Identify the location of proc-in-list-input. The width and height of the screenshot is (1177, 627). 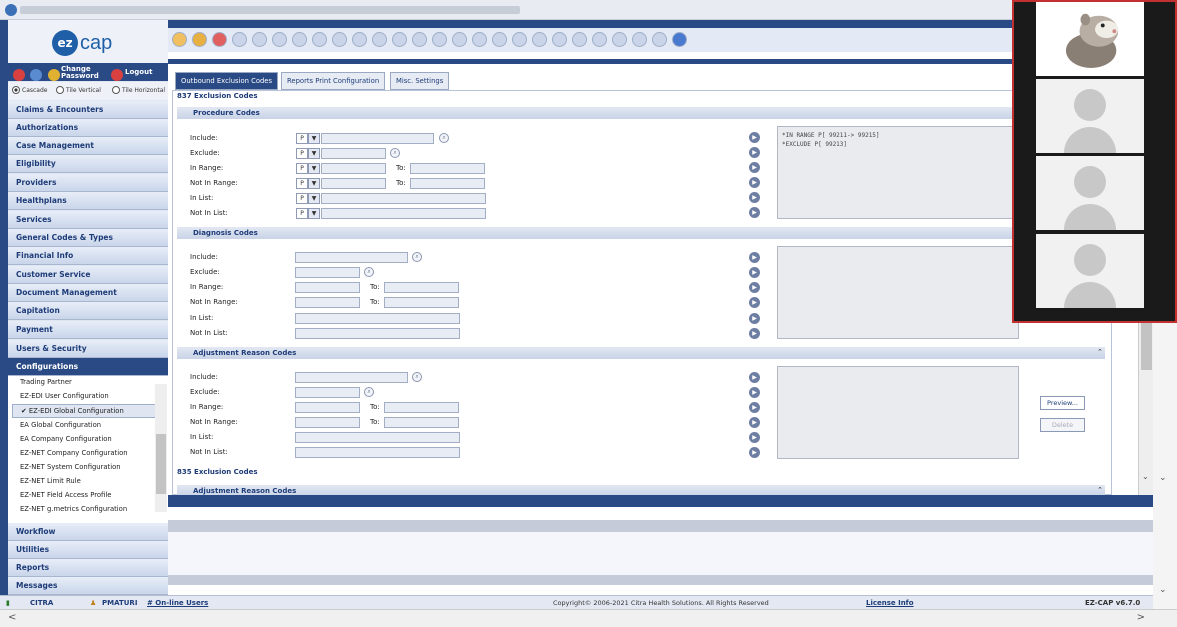
(403, 198).